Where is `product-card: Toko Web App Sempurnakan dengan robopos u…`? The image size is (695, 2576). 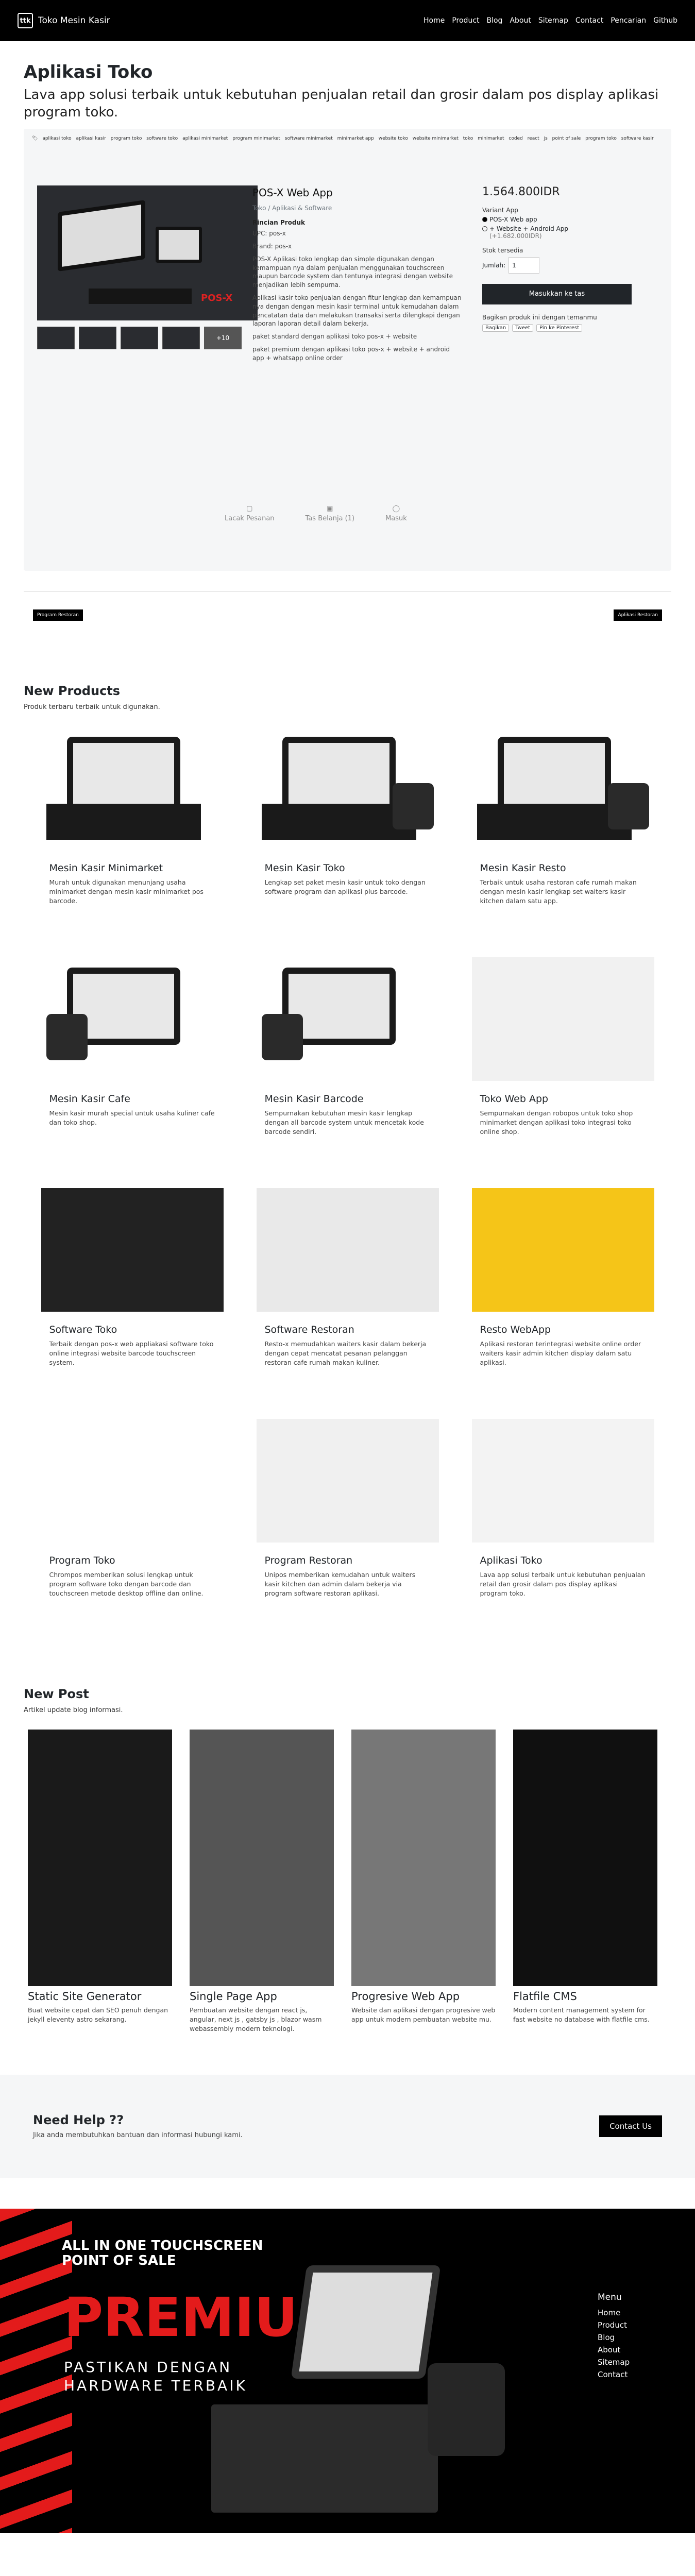 product-card: Toko Web App Sempurnakan dengan robopos u… is located at coordinates (562, 1066).